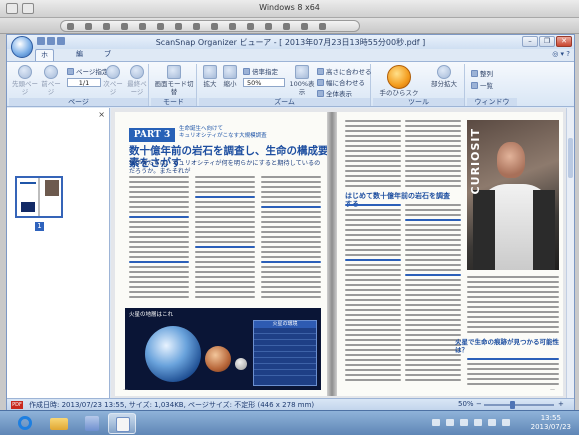 The image size is (579, 435). Describe the element at coordinates (142, 26) in the screenshot. I see `sound-icon` at that location.